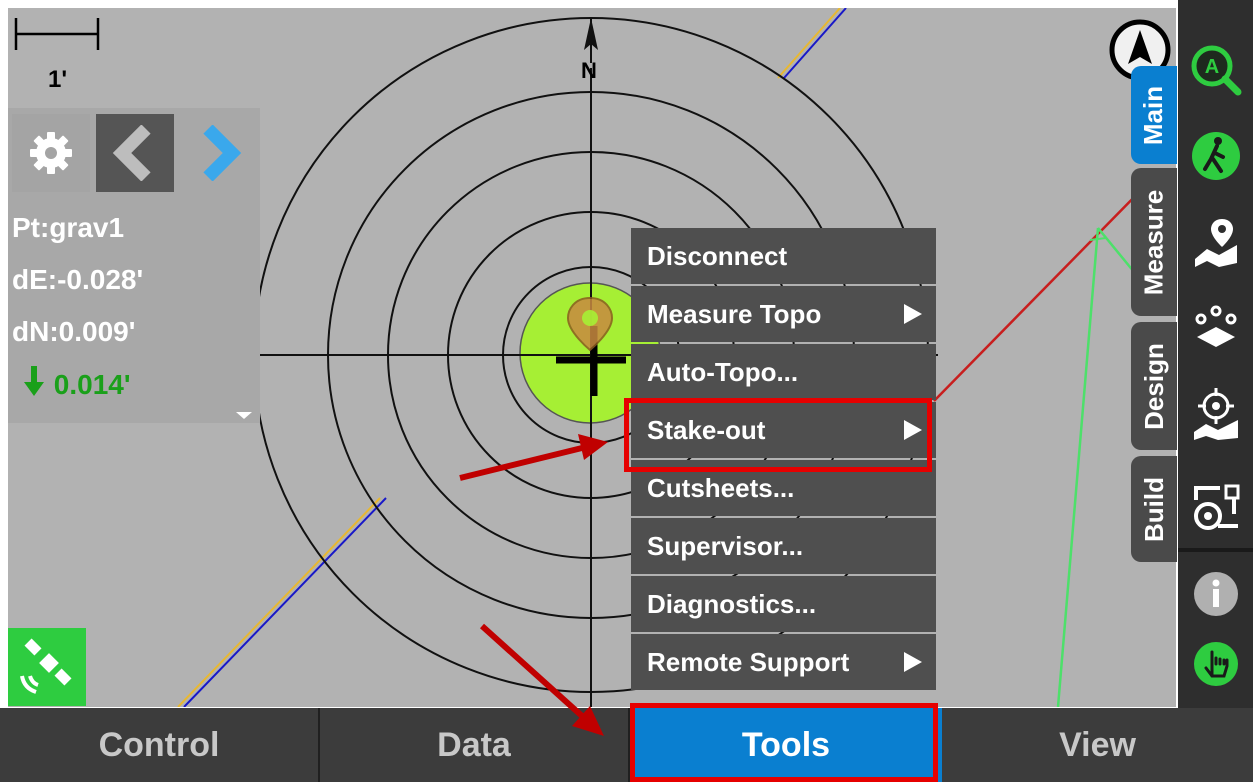 This screenshot has height=782, width=1253. Describe the element at coordinates (131, 153) in the screenshot. I see `chevron-left-icon` at that location.